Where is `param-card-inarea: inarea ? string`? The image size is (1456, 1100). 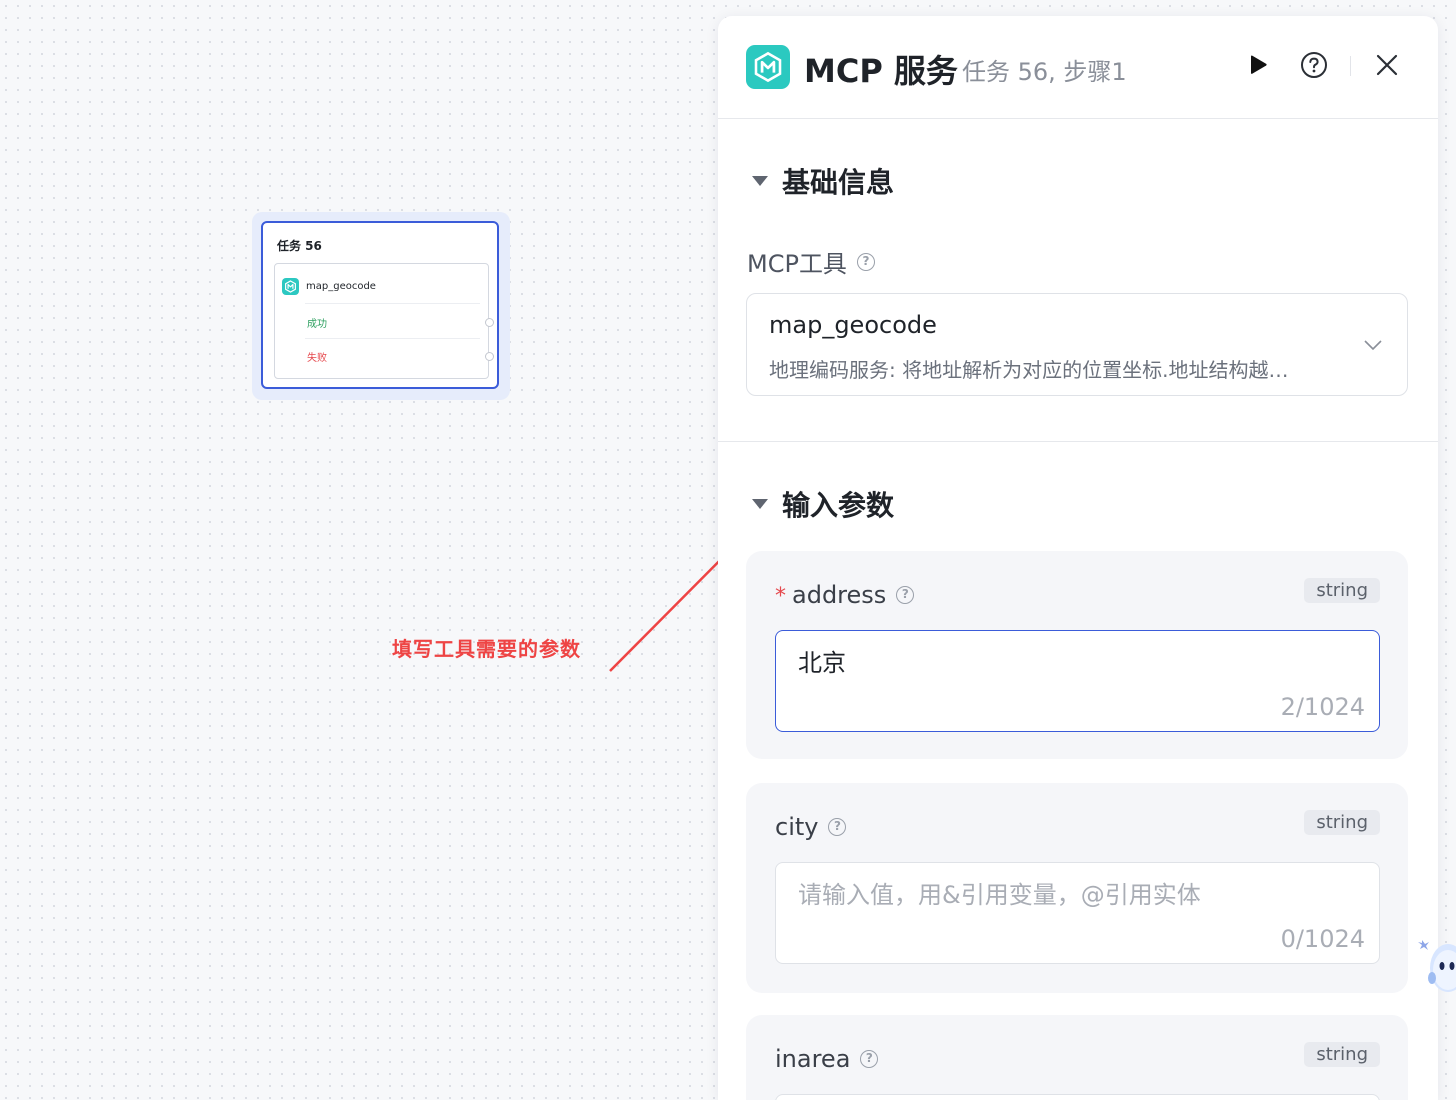 param-card-inarea: inarea ? string is located at coordinates (1077, 1057).